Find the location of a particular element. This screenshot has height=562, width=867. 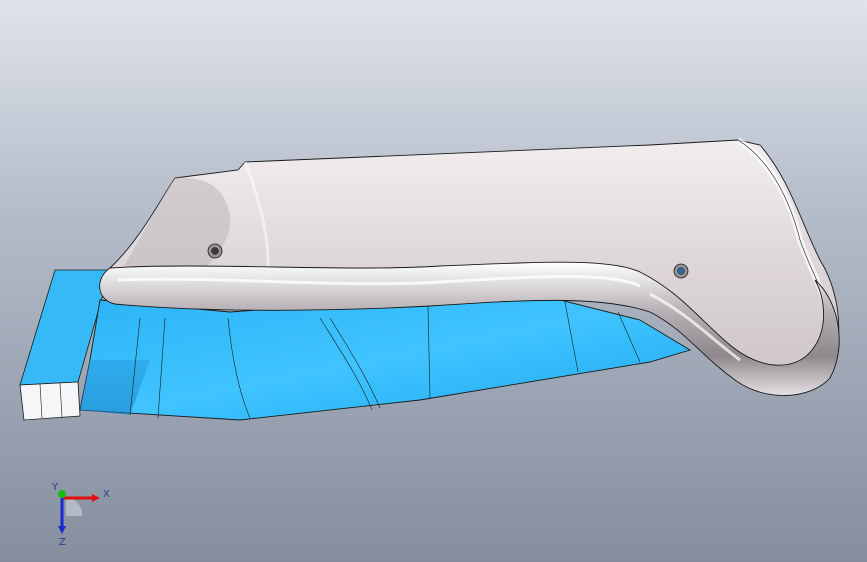

screw-hole-rear is located at coordinates (681, 271).